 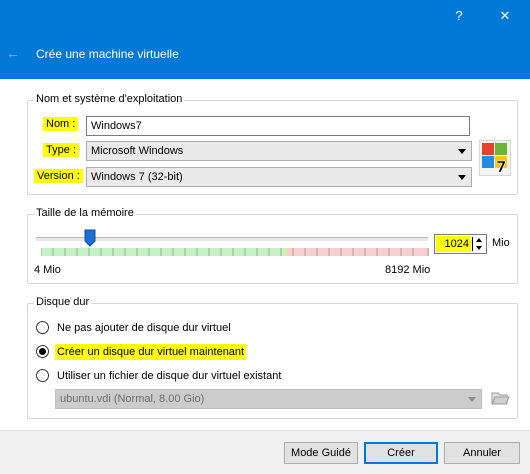 What do you see at coordinates (408, 270) in the screenshot?
I see `memory-max-label: 8192 Mio` at bounding box center [408, 270].